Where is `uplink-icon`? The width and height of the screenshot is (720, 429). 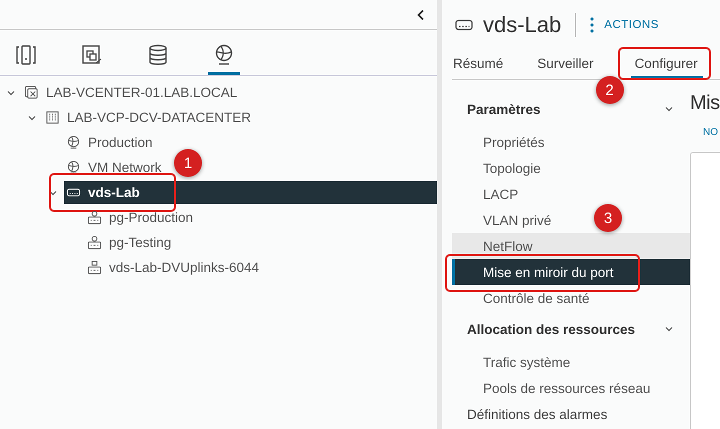
uplink-icon is located at coordinates (94, 267).